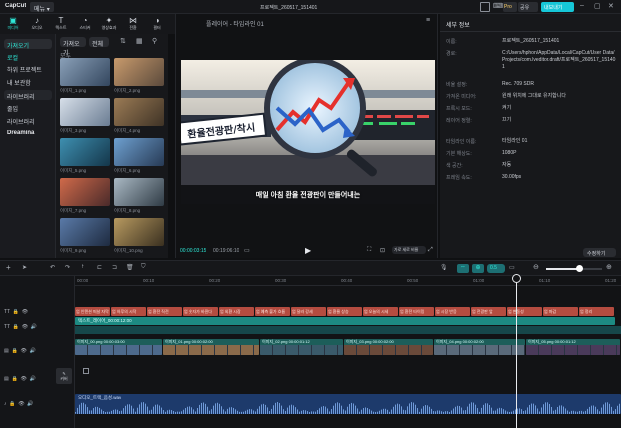 This screenshot has width=621, height=428. Describe the element at coordinates (29, 108) in the screenshot. I see `sidebar-item-zoom: 줄입` at that location.